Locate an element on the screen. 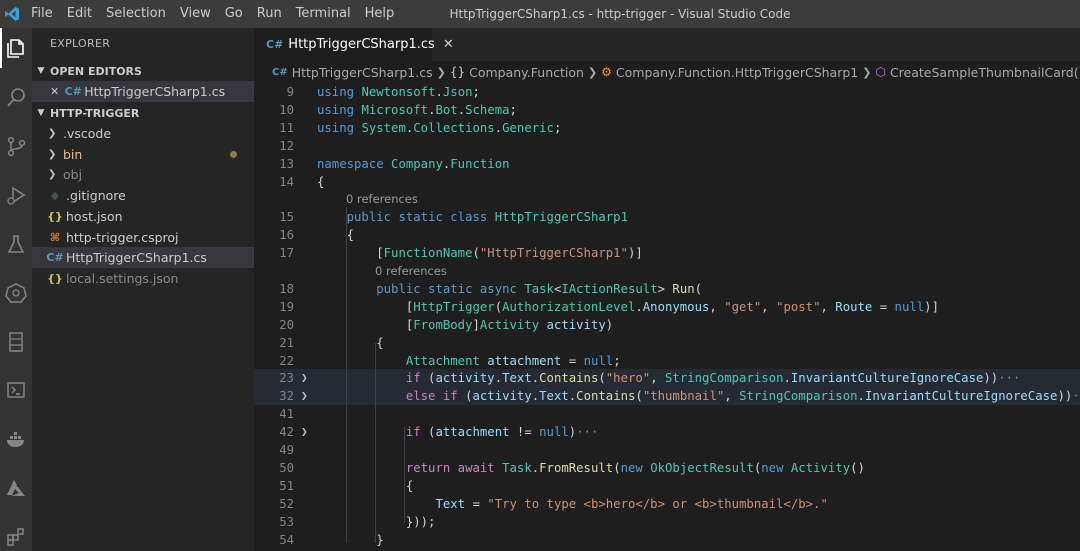 This screenshot has height=551, width=1080. code-line: 54 } is located at coordinates (667, 540).